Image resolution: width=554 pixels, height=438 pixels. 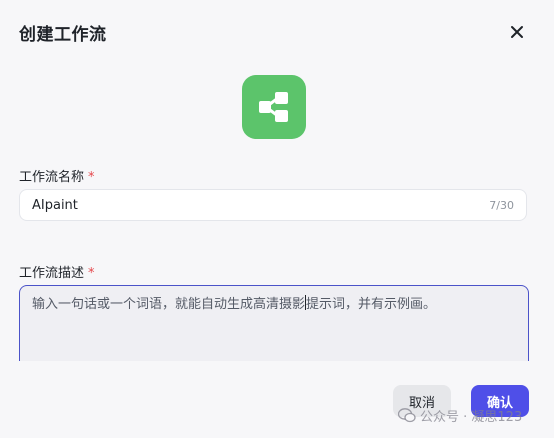 What do you see at coordinates (471, 417) in the screenshot?
I see `watermark-text: 公众号 · 凝思123` at bounding box center [471, 417].